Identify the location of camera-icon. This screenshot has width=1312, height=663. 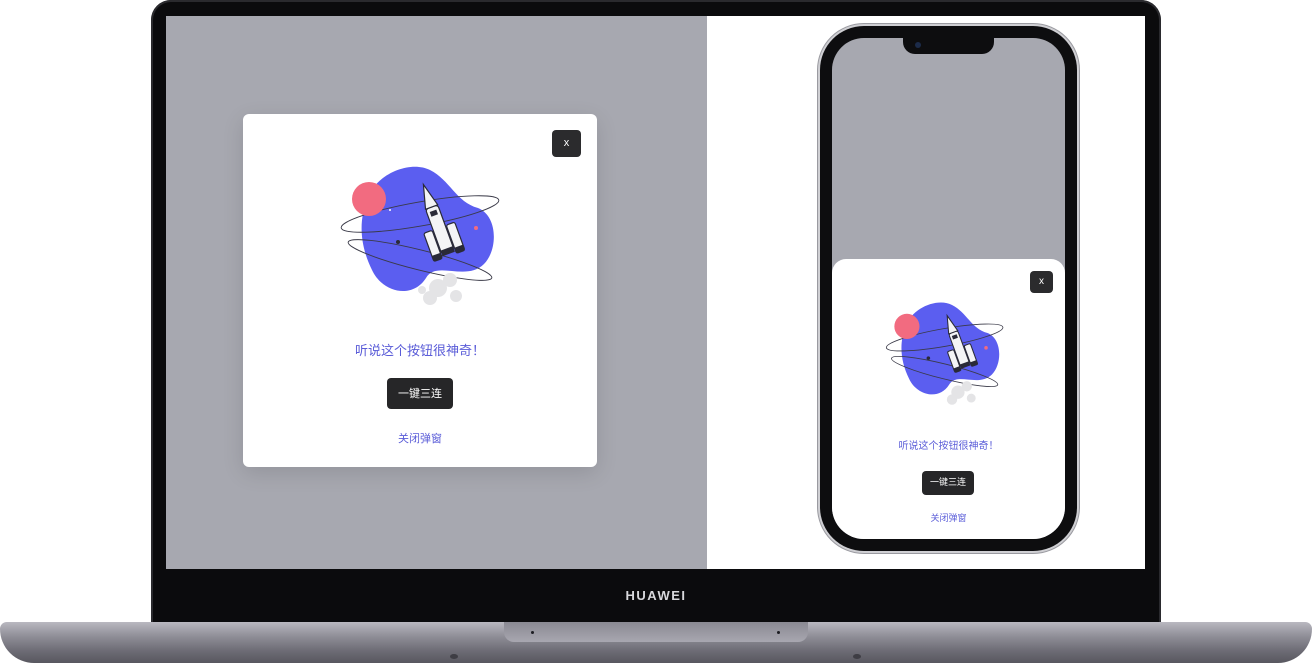
(918, 45).